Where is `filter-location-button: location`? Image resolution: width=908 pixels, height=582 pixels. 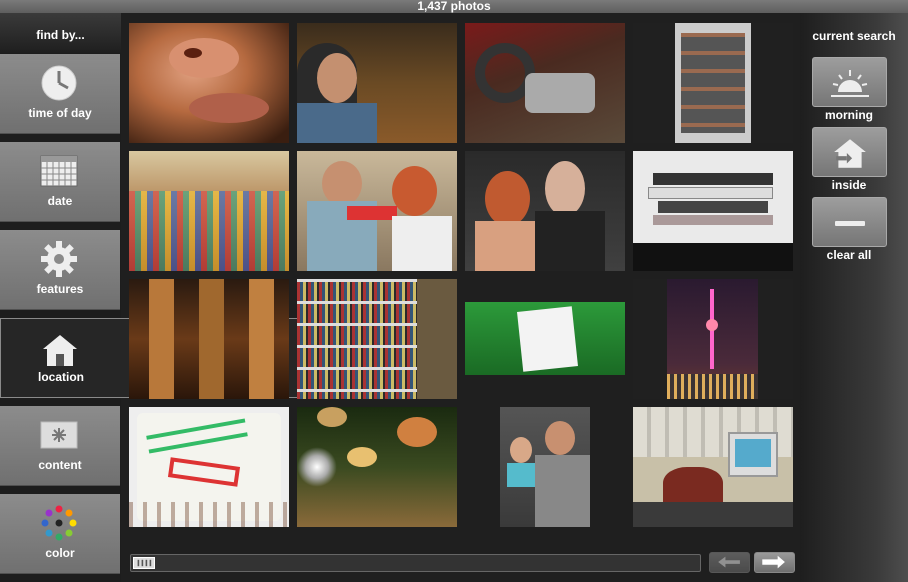
filter-location-button: location is located at coordinates (61, 358).